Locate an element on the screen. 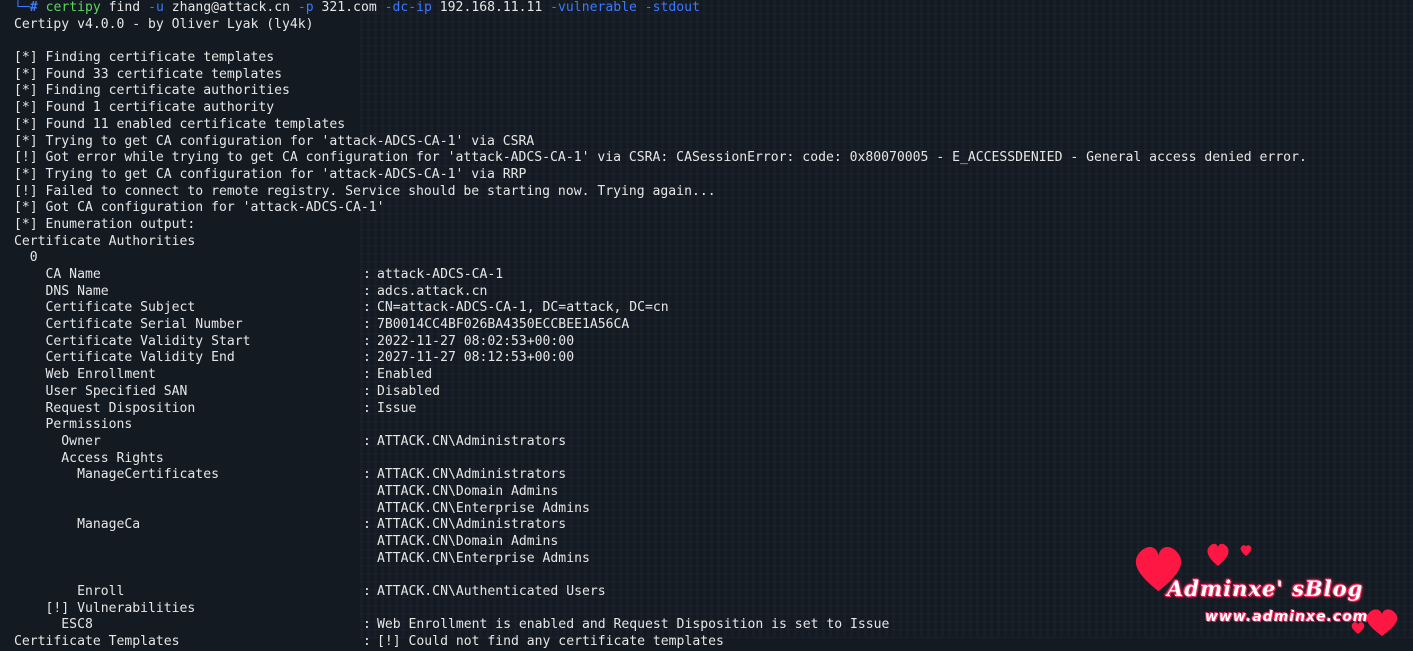  field-value: CN=attack-ADCS-CA-1, DC=attack, DC=cn is located at coordinates (523, 308).